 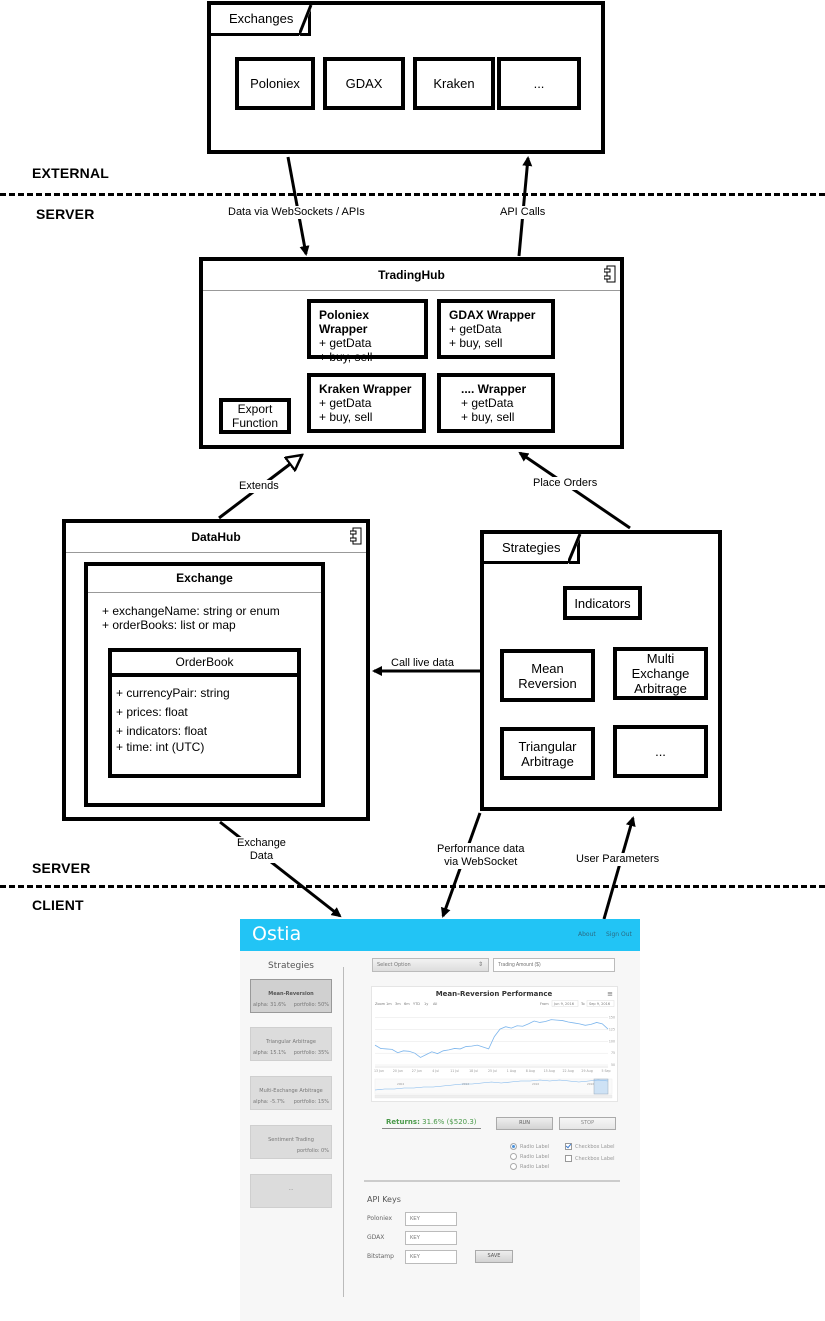 What do you see at coordinates (492, 1071) in the screenshot?
I see `chart-xtick-label: 25 Jul` at bounding box center [492, 1071].